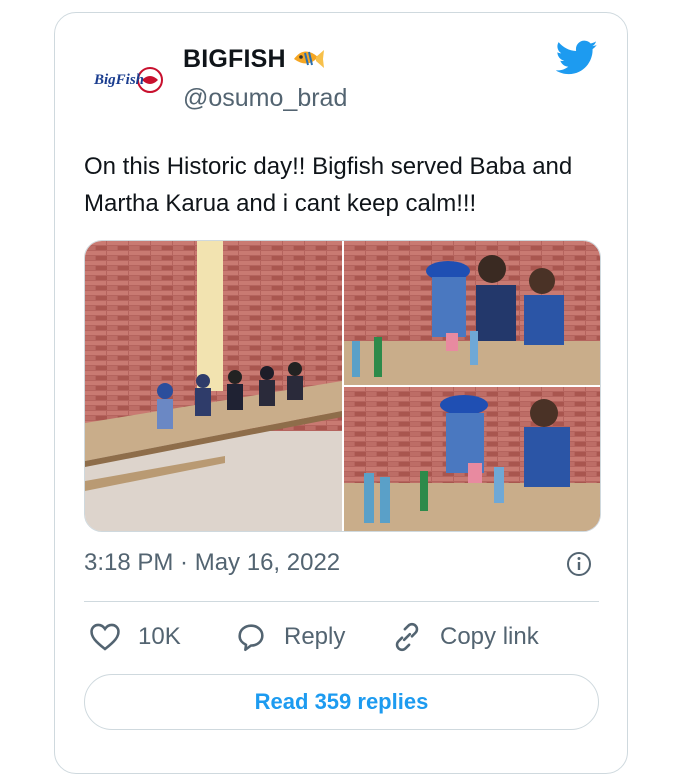 This screenshot has height=774, width=683. I want to click on like-count: 10K, so click(159, 636).